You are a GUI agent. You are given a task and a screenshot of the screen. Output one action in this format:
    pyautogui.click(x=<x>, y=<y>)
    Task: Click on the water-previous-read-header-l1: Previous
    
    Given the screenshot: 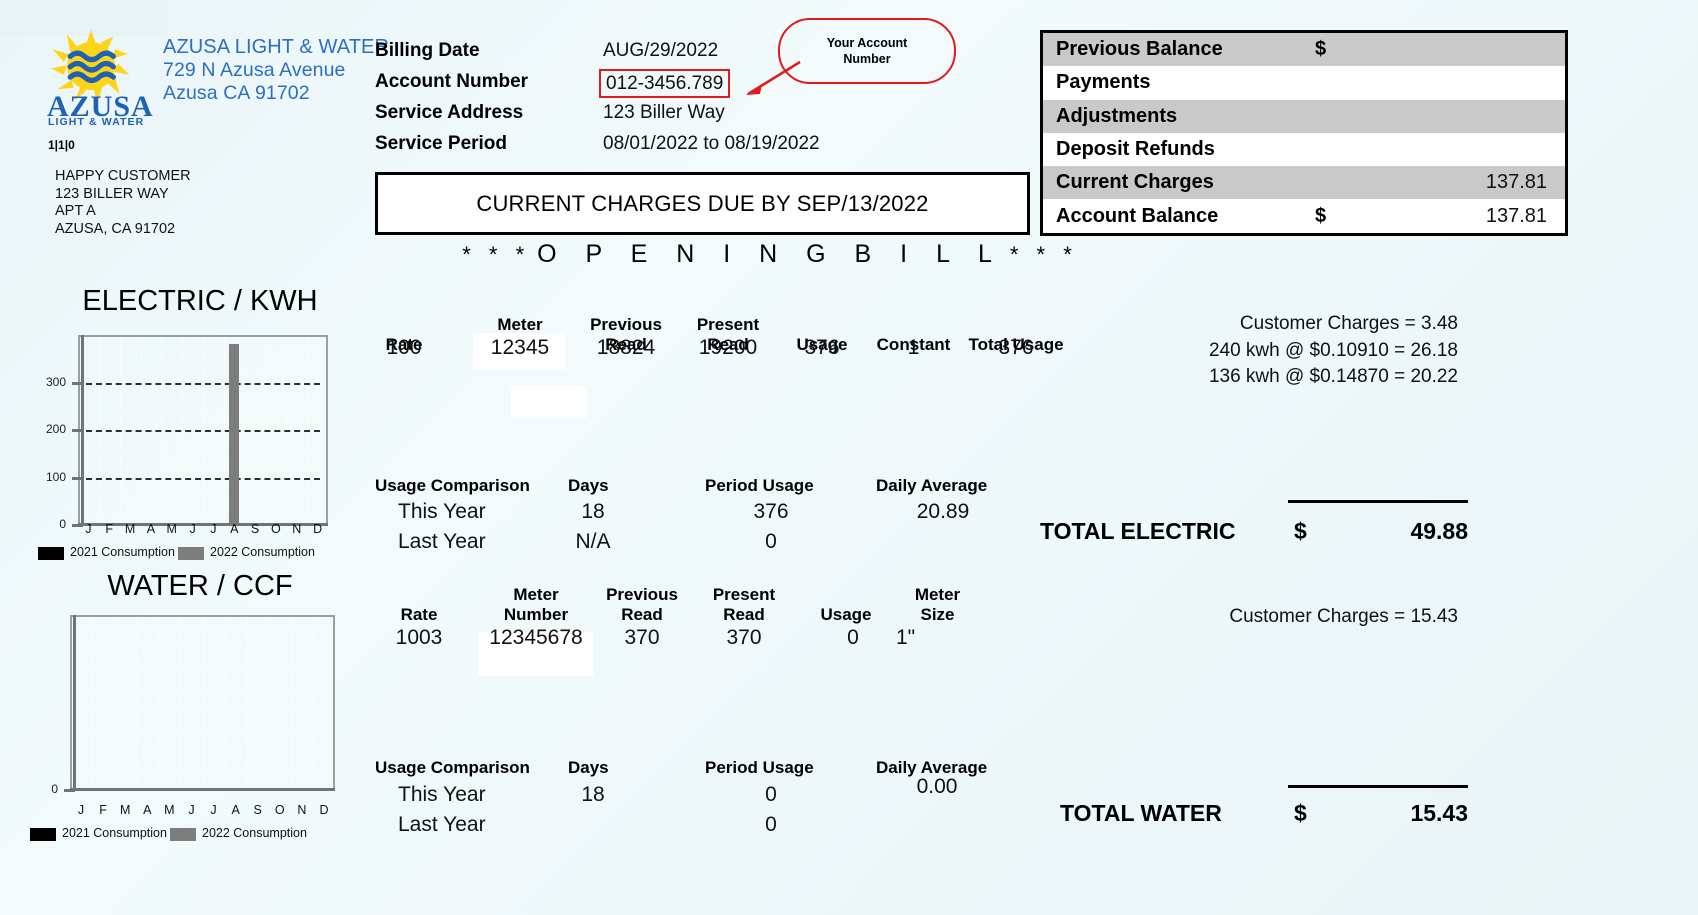 What is the action you would take?
    pyautogui.click(x=642, y=594)
    